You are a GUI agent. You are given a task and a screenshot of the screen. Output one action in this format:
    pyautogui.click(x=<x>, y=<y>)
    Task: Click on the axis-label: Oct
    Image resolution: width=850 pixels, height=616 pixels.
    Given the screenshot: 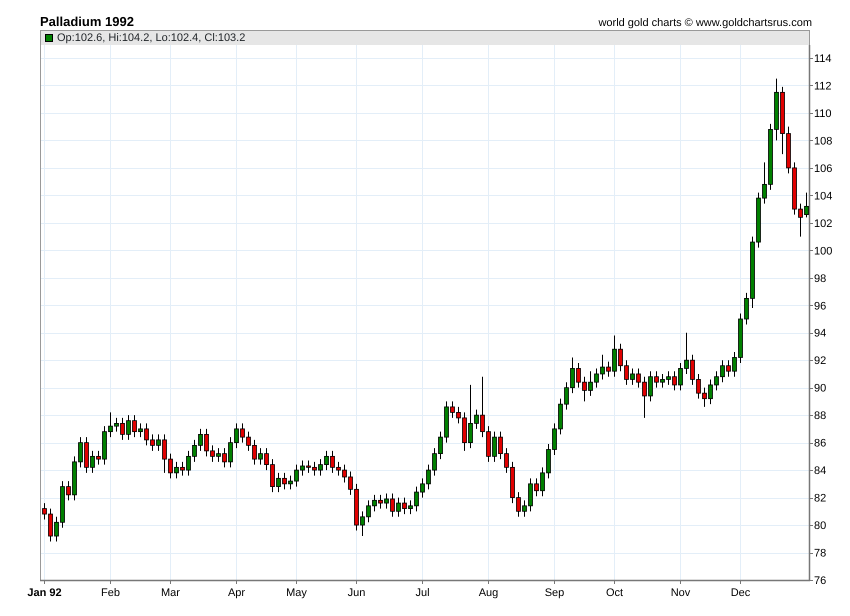 What is the action you would take?
    pyautogui.click(x=615, y=593)
    